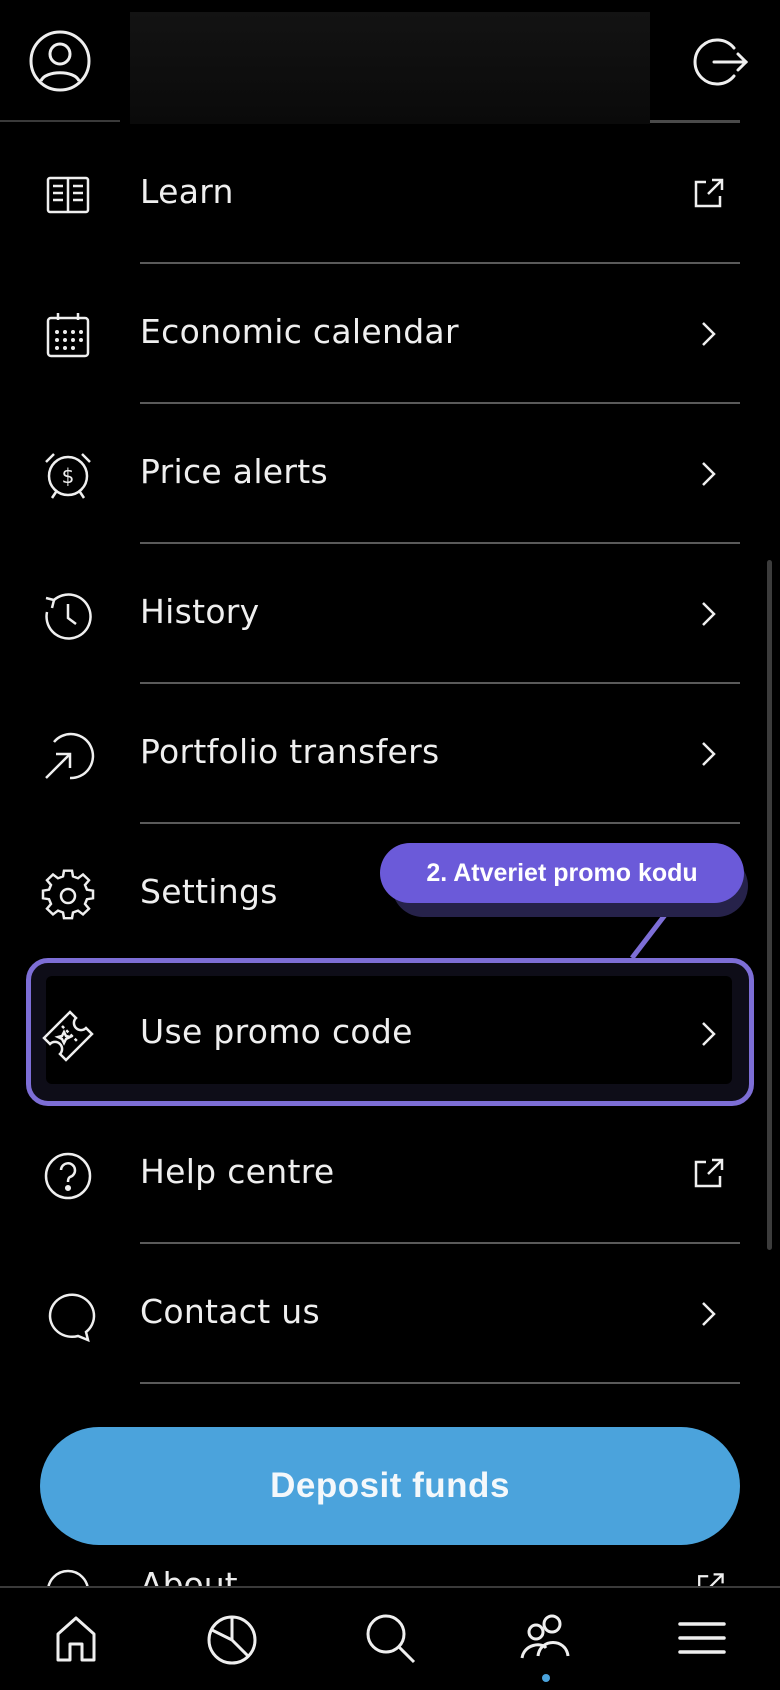 This screenshot has height=1690, width=780. I want to click on menu-item-label: Economic calendar, so click(299, 331).